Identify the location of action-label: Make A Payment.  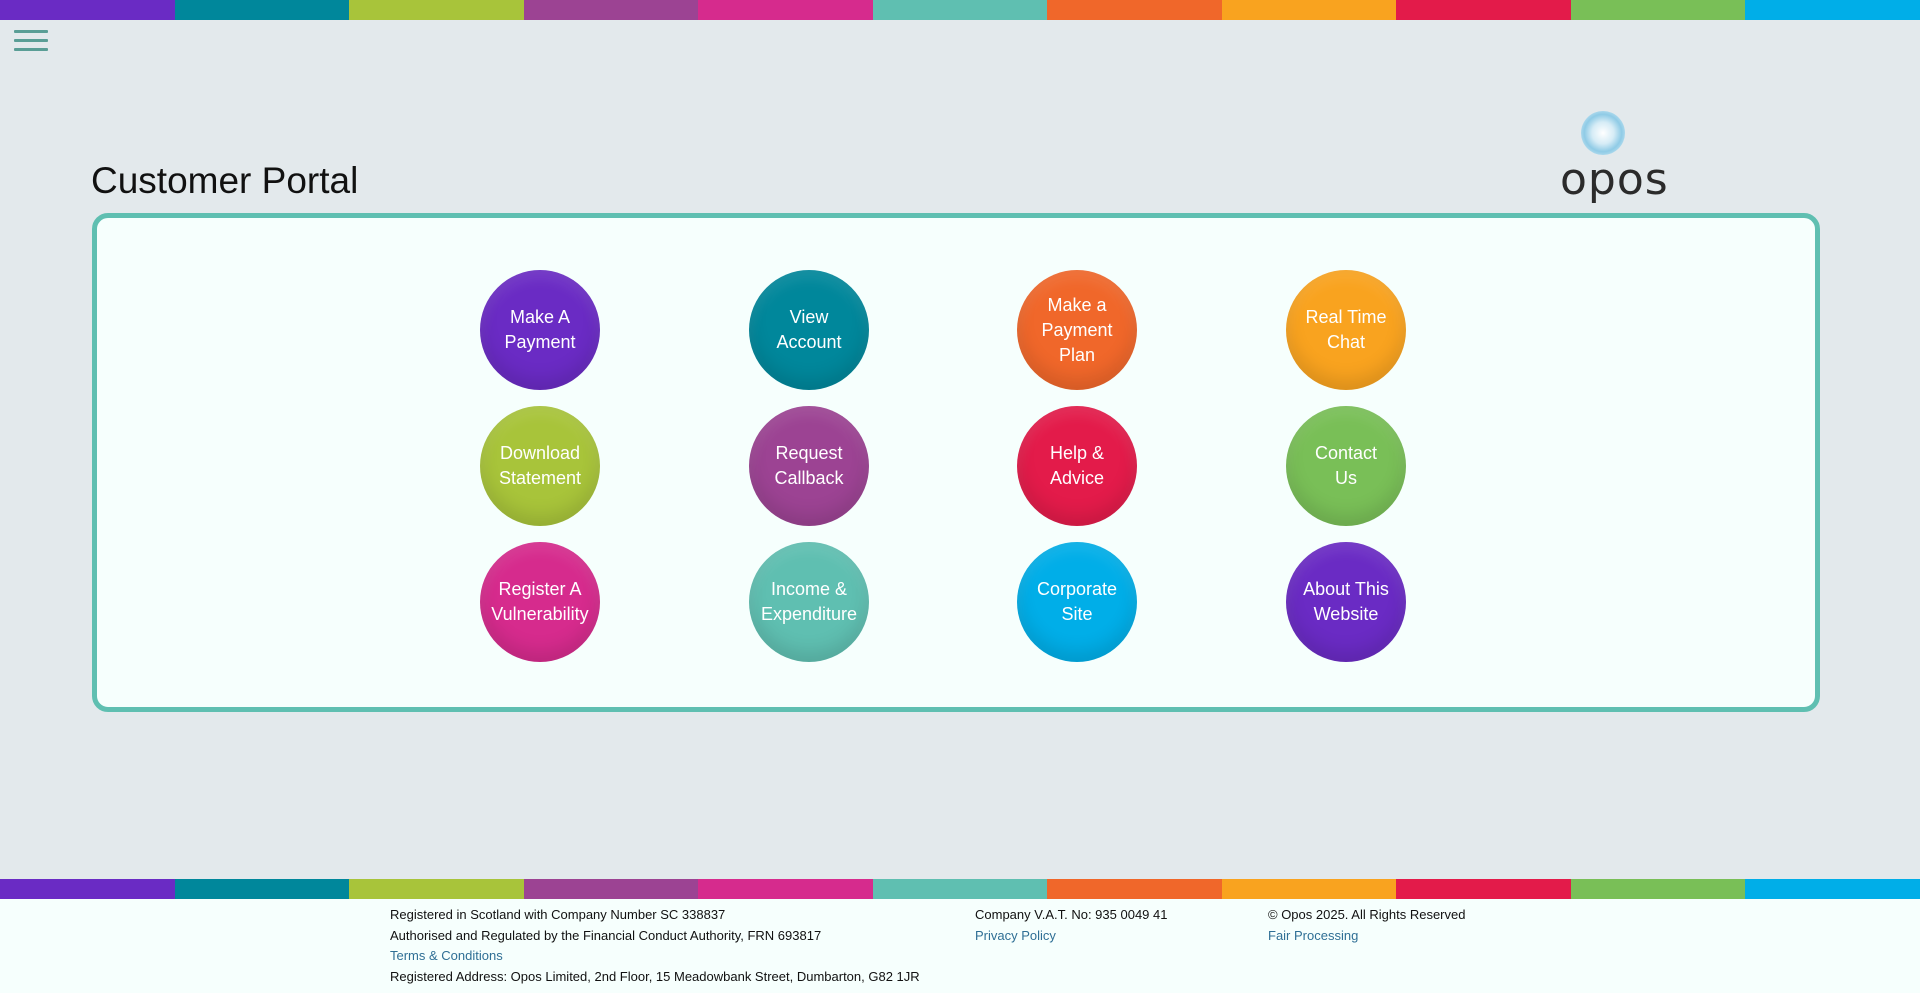
(539, 330).